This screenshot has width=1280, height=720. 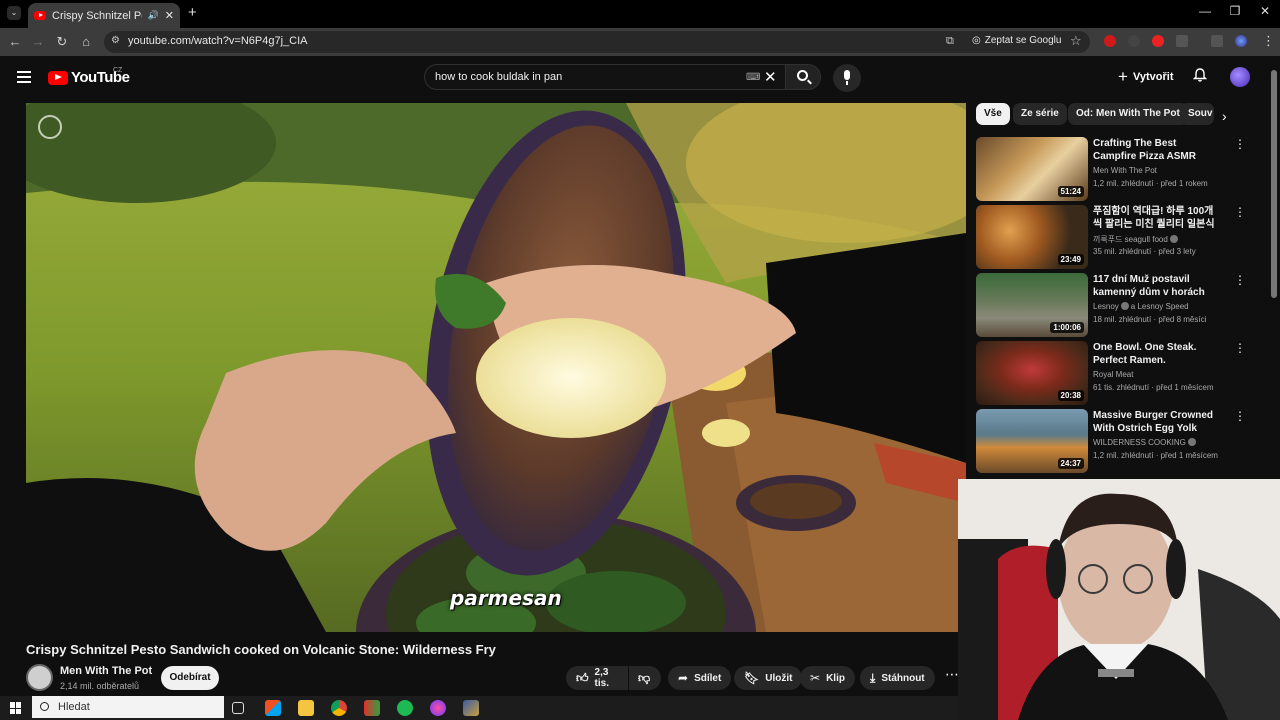 I want to click on recommendation-channel-collab: a Lesnoy Speed, so click(x=1160, y=306).